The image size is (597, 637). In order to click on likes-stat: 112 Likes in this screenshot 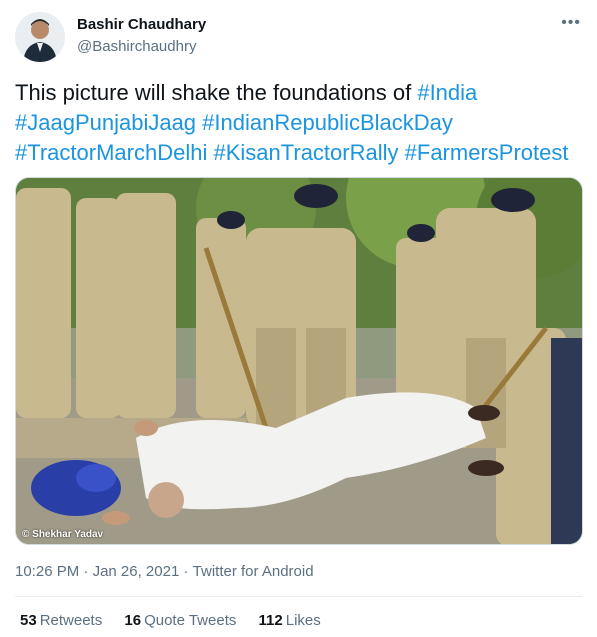, I will do `click(290, 621)`.